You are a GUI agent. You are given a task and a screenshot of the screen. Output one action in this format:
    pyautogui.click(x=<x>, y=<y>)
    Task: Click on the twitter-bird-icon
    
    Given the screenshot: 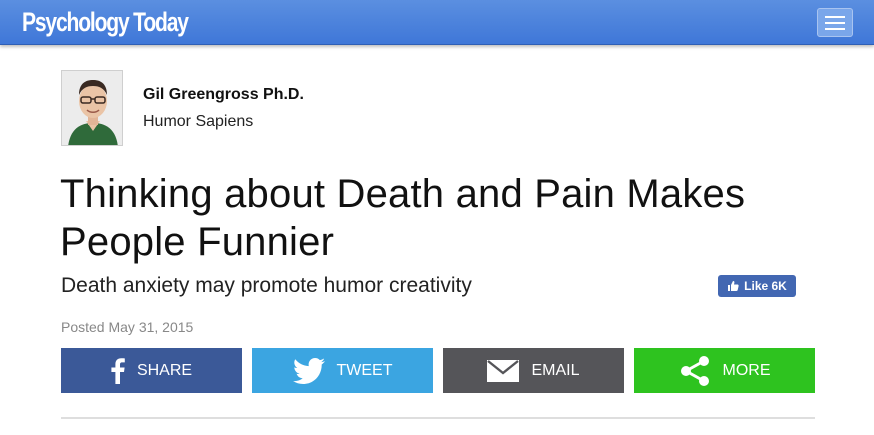 What is the action you would take?
    pyautogui.click(x=308, y=370)
    